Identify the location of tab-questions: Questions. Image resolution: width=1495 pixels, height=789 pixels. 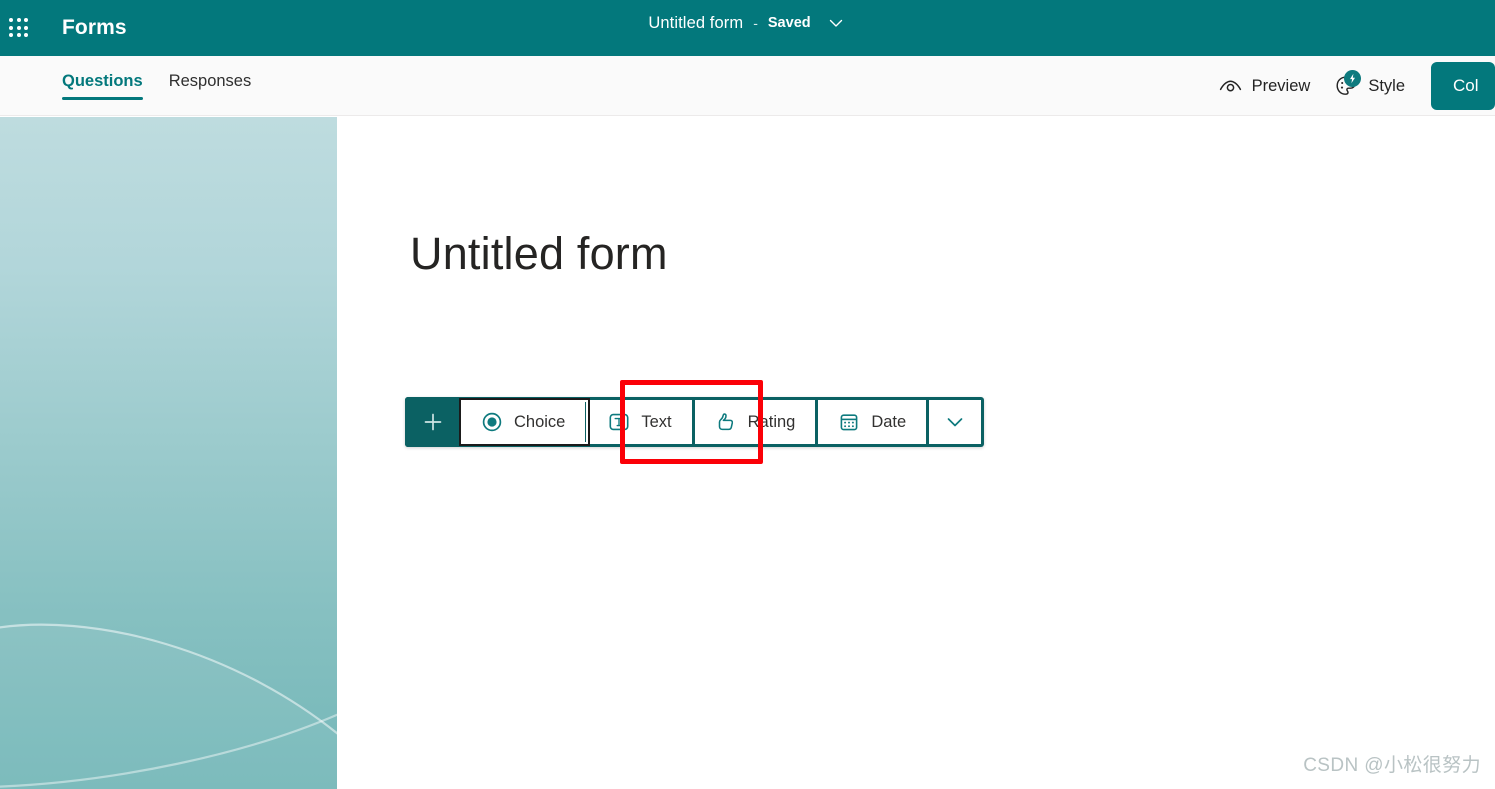
(102, 86).